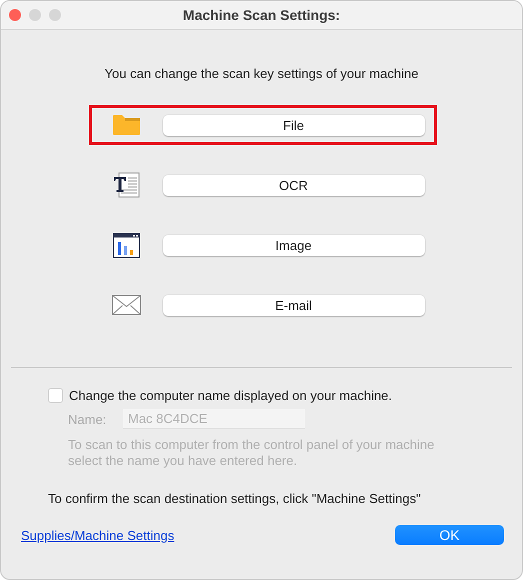 Image resolution: width=523 pixels, height=580 pixels. Describe the element at coordinates (126, 245) in the screenshot. I see `chart-window-icon` at that location.